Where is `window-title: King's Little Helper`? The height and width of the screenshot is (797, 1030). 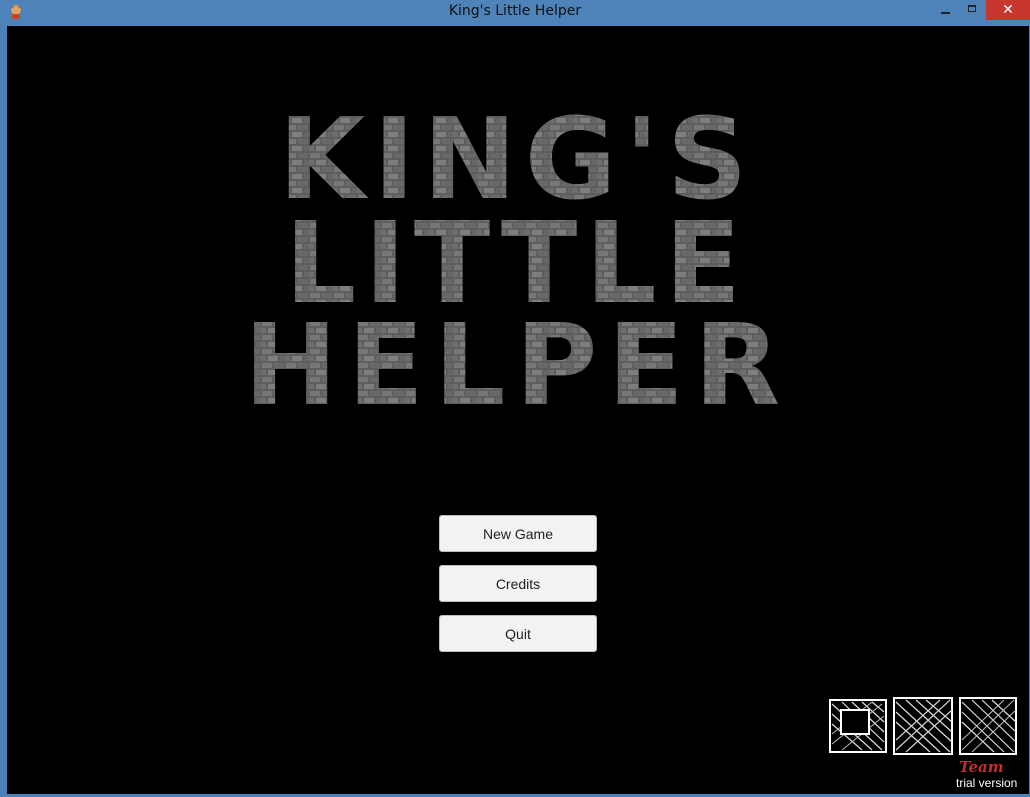
window-title: King's Little Helper is located at coordinates (515, 11).